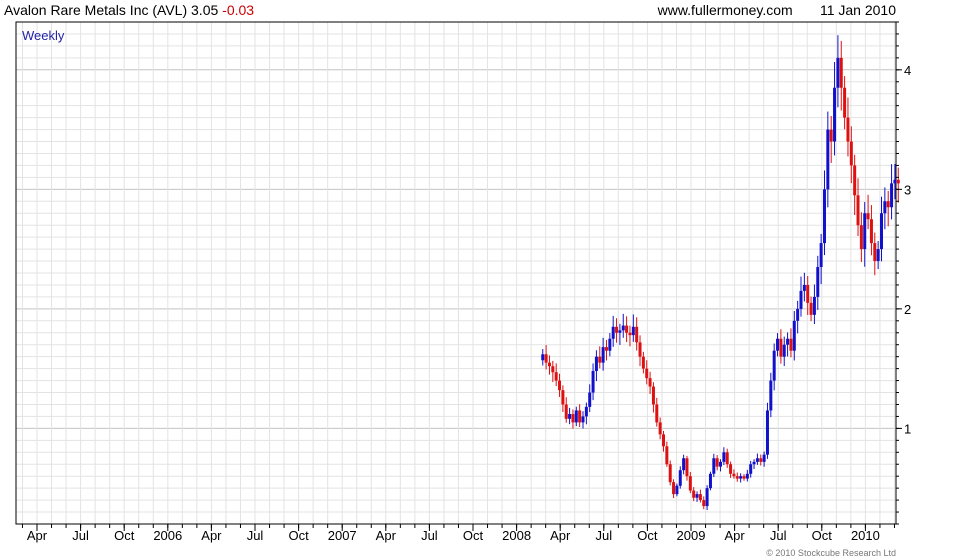  What do you see at coordinates (903, 273) in the screenshot?
I see `y-axis: 1 2 3 4` at bounding box center [903, 273].